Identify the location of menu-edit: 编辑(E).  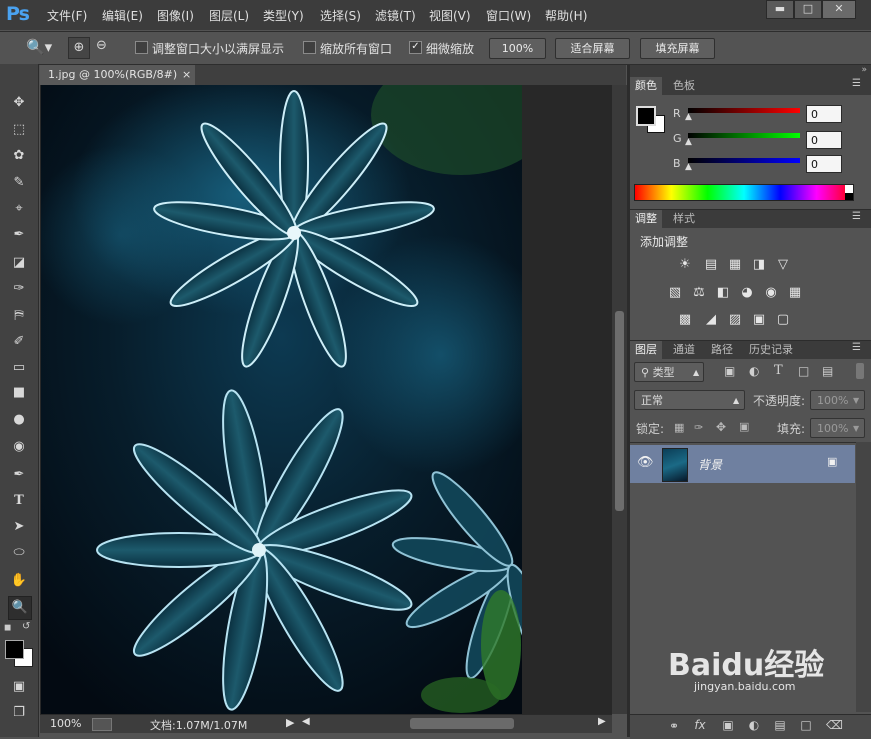
(122, 15).